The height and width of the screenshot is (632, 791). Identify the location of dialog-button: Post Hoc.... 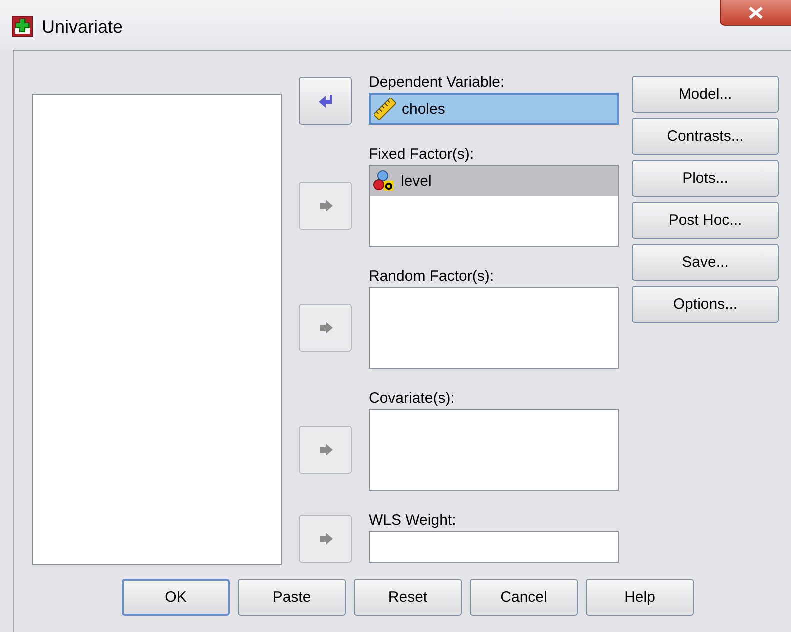
(705, 220).